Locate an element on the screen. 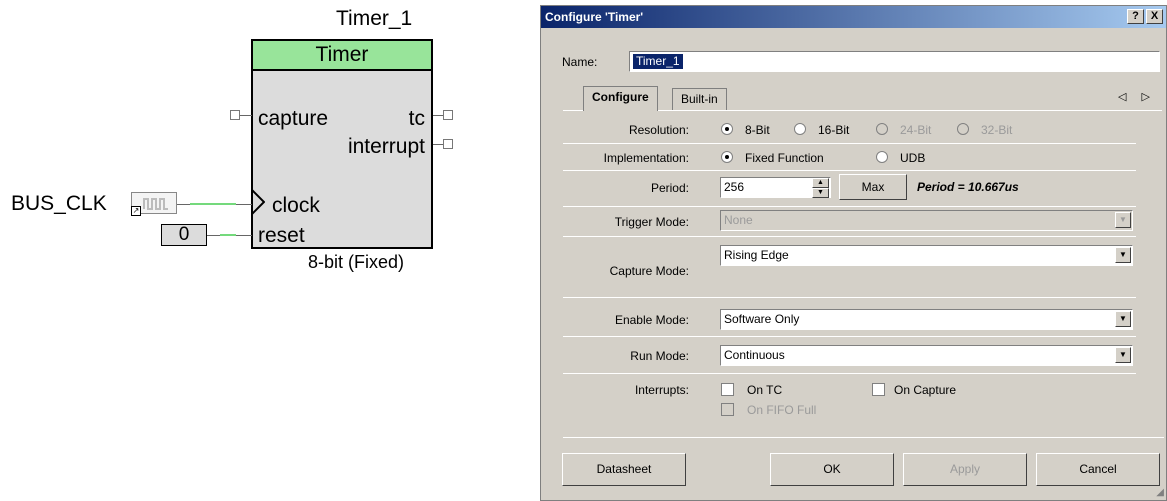  resolution-label: Resolution: is located at coordinates (658, 130).